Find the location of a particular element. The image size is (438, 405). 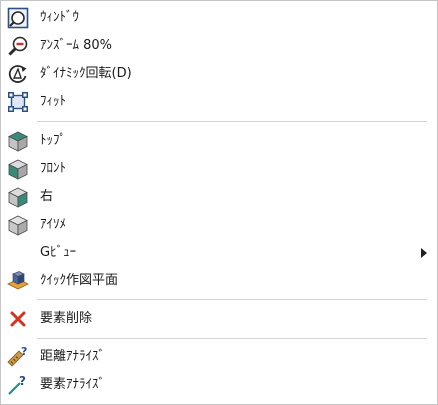

dynamic-rotate-icon is located at coordinates (18, 74).